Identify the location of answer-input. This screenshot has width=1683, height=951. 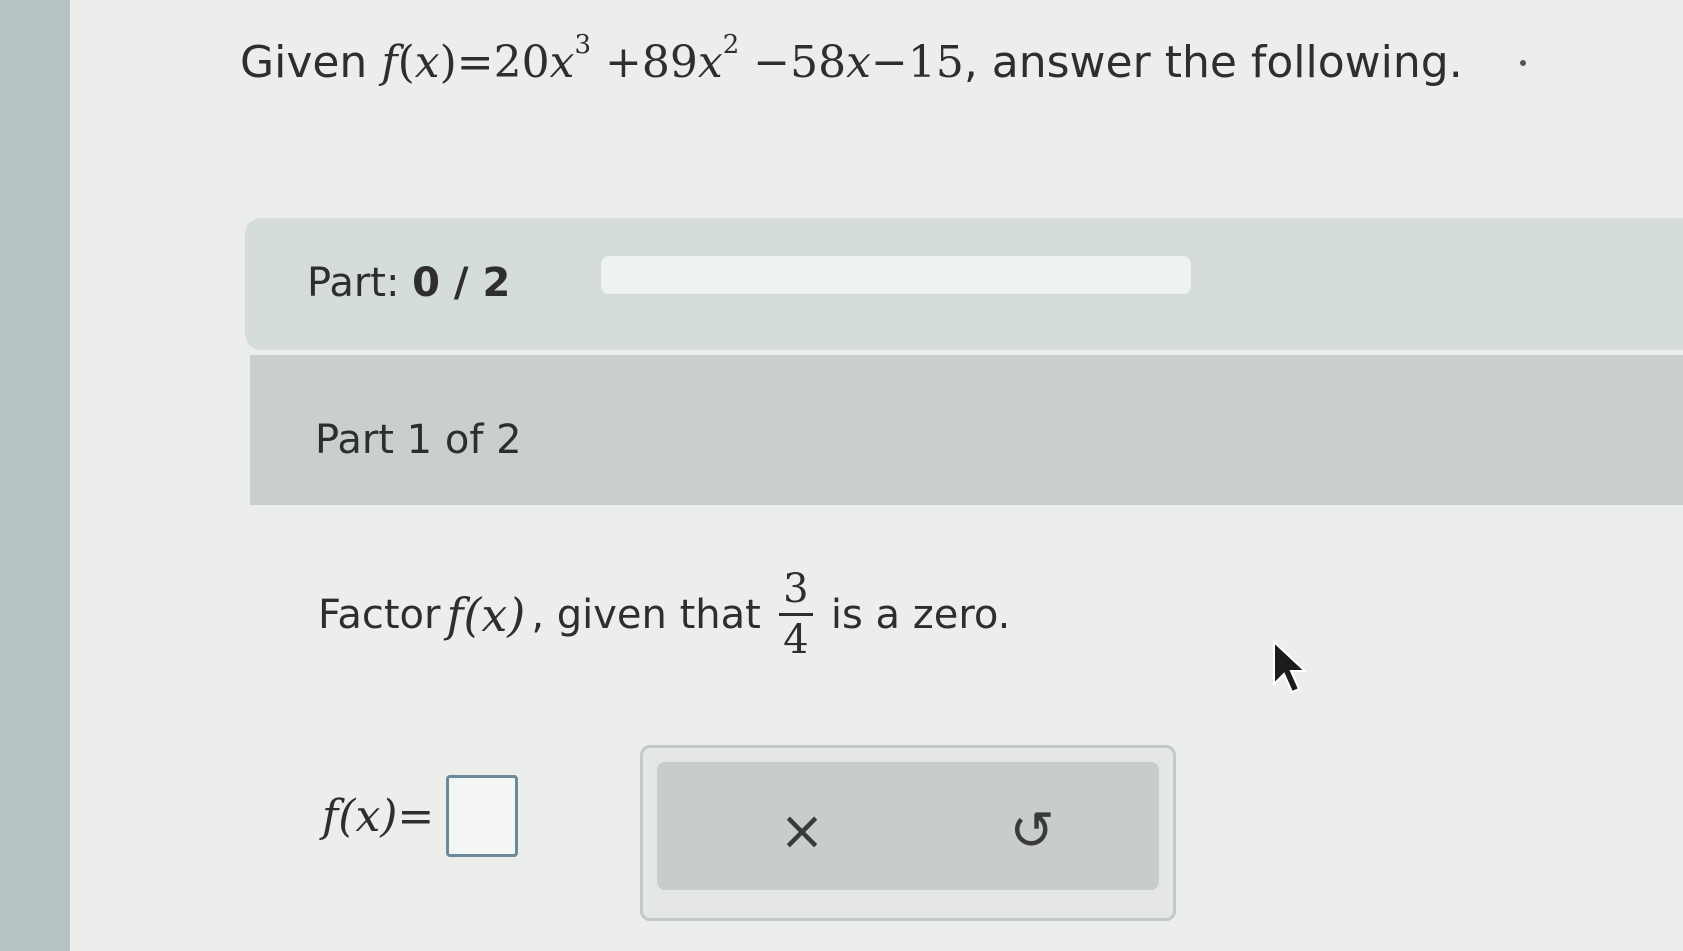
(482, 816).